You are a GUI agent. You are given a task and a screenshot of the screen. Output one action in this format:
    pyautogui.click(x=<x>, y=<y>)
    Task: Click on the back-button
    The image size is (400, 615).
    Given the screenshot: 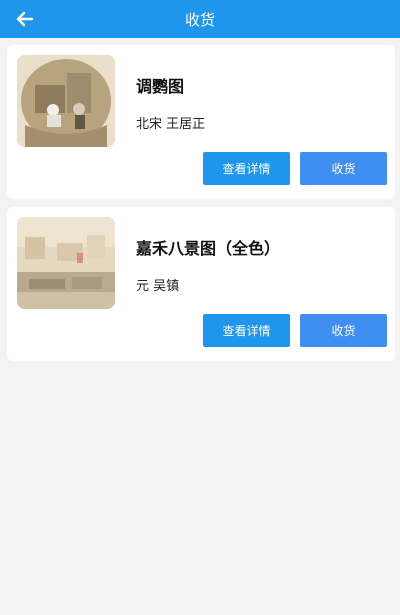 What is the action you would take?
    pyautogui.click(x=25, y=19)
    